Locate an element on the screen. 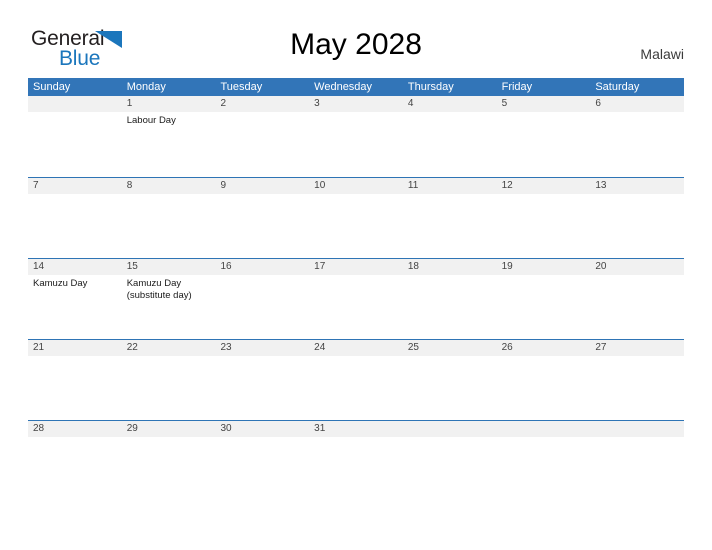  day-number-band: 7 8 9 10 11 12 13 is located at coordinates (356, 186).